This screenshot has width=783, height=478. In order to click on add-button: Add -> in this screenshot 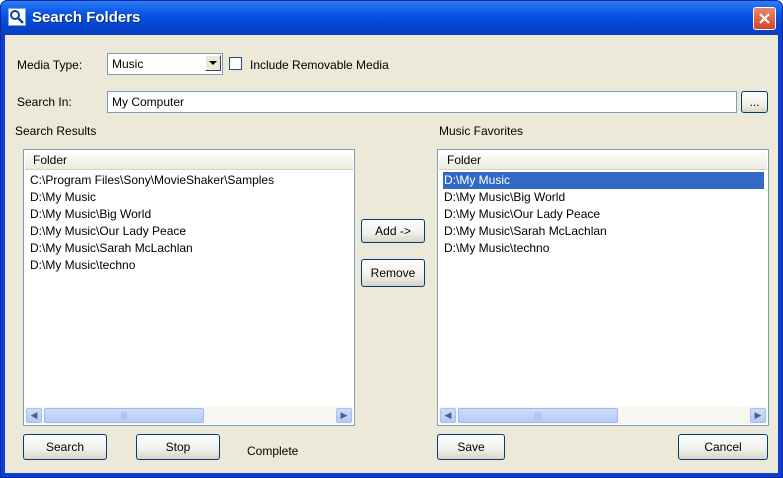, I will do `click(393, 231)`.